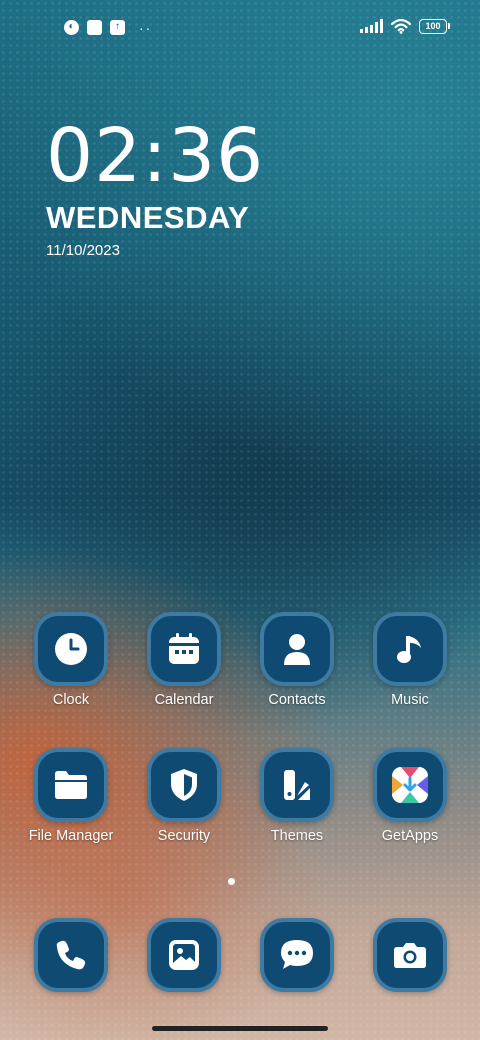 The width and height of the screenshot is (480, 1040). I want to click on folder-icon, so click(71, 785).